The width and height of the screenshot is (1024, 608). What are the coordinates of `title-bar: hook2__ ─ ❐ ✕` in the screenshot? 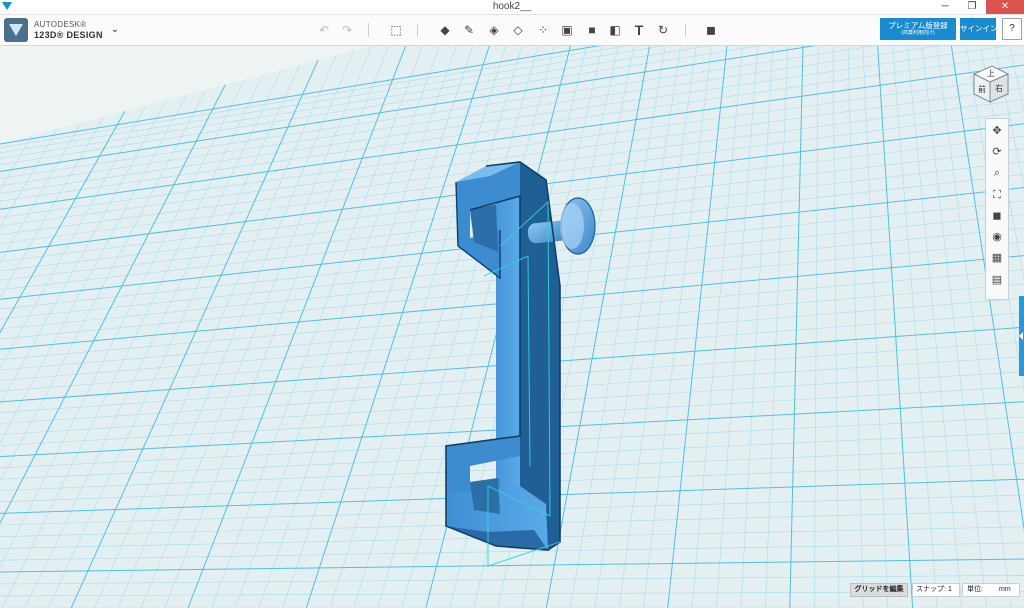 It's located at (512, 7).